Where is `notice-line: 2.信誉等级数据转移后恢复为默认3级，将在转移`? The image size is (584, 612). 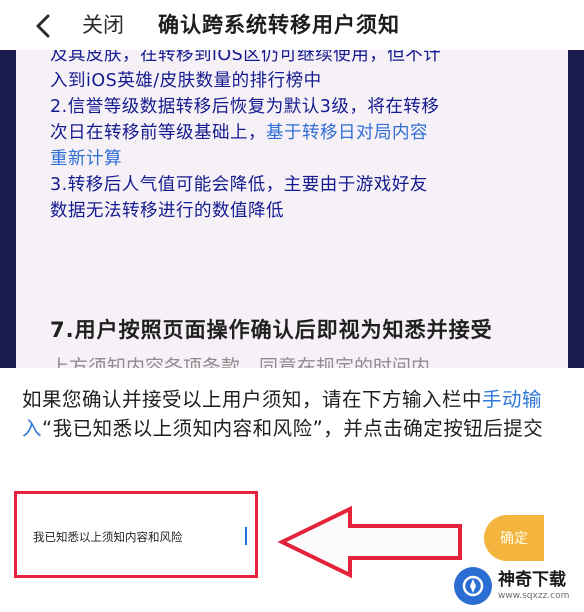 notice-line: 2.信誉等级数据转移后恢复为默认3级，将在转移 is located at coordinates (245, 107).